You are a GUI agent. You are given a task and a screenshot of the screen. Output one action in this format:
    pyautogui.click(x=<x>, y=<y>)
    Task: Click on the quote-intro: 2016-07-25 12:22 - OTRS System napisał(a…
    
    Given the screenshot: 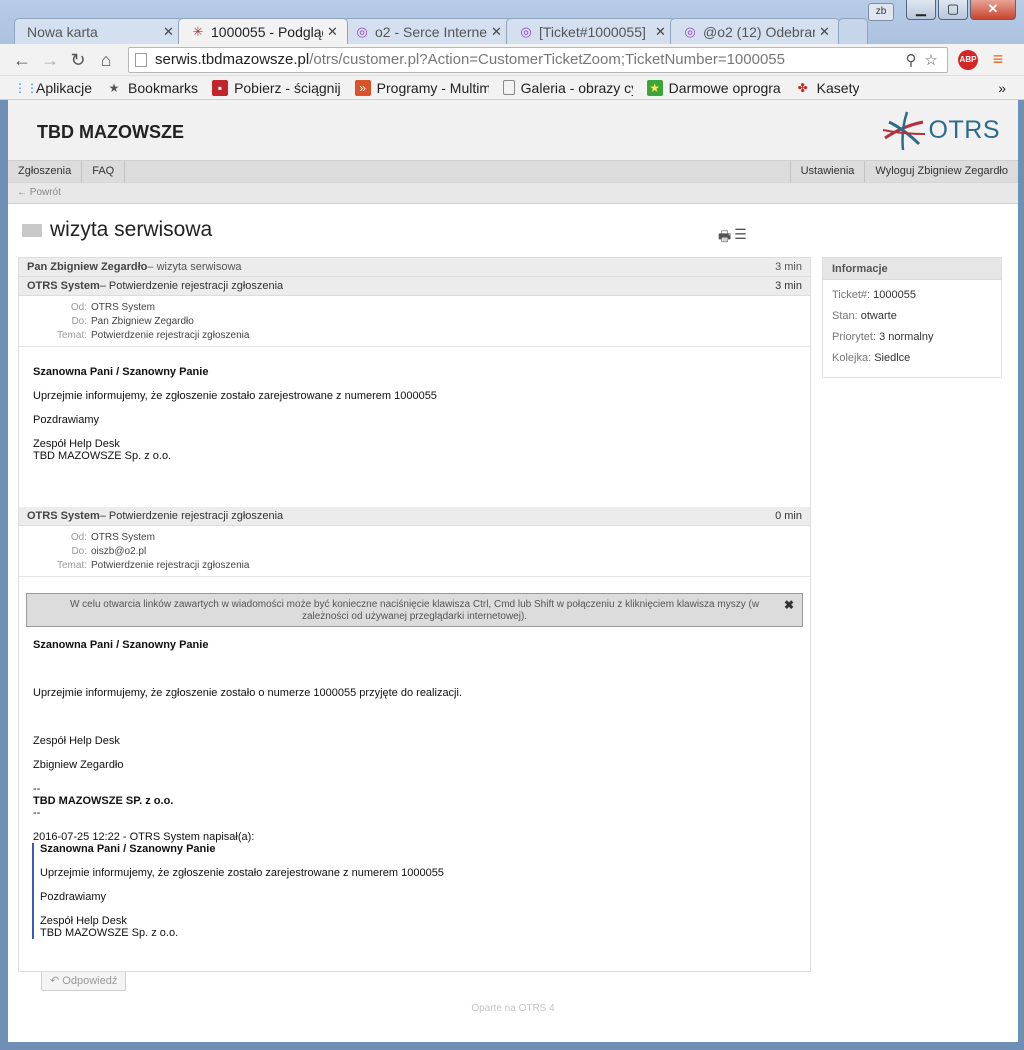 What is the action you would take?
    pyautogui.click(x=144, y=837)
    